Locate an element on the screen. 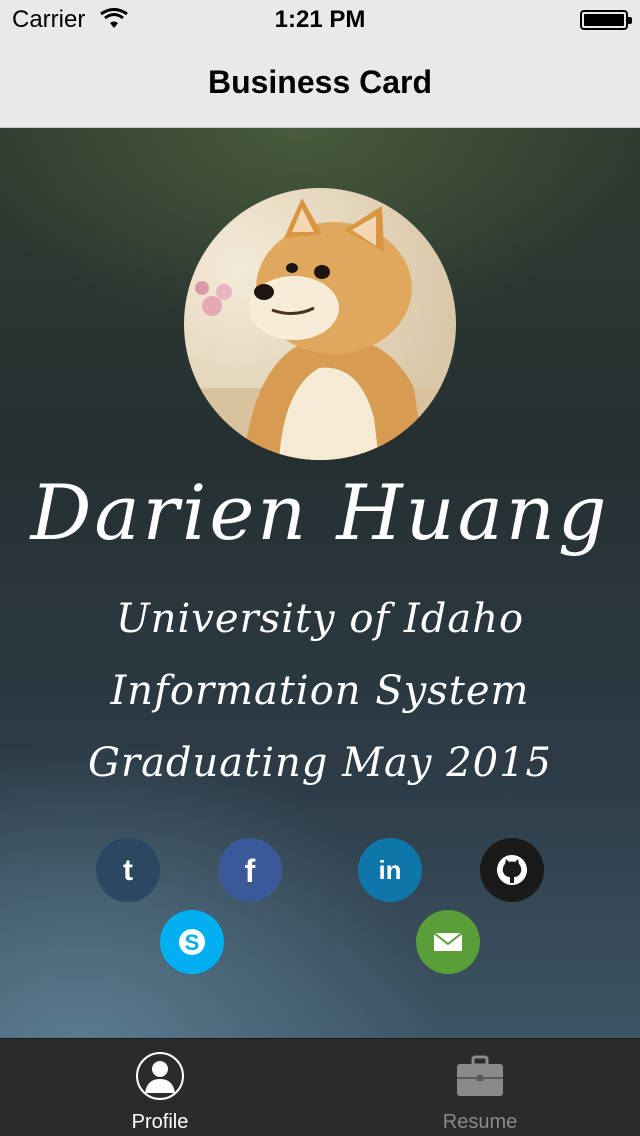 This screenshot has height=1136, width=640. status-time: 1:21 PM is located at coordinates (320, 19).